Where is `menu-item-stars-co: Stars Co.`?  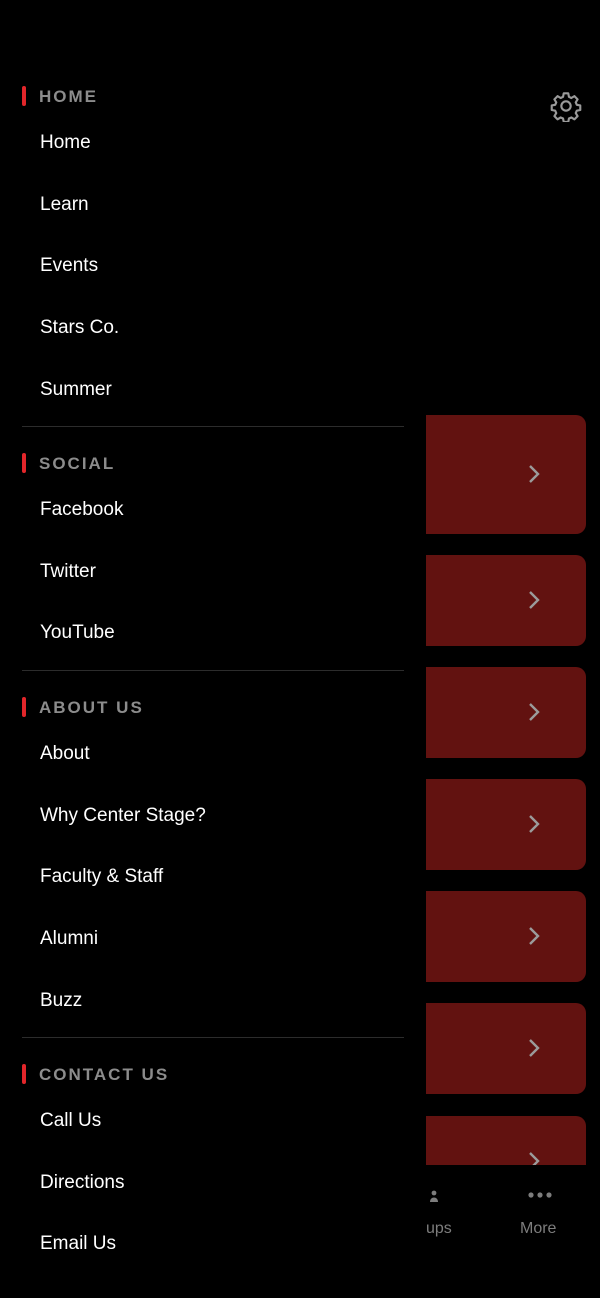
menu-item-stars-co: Stars Co. is located at coordinates (79, 328).